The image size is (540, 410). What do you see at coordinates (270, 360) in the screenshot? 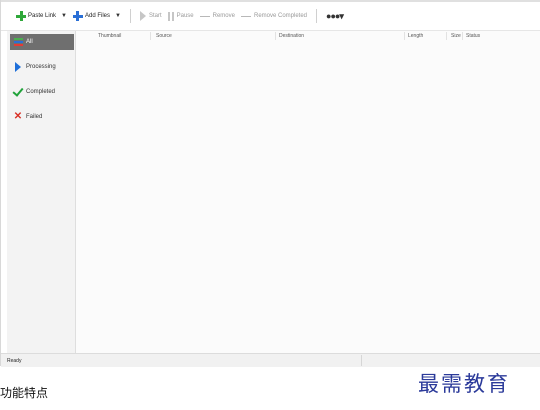
I see `status-bar: Ready` at bounding box center [270, 360].